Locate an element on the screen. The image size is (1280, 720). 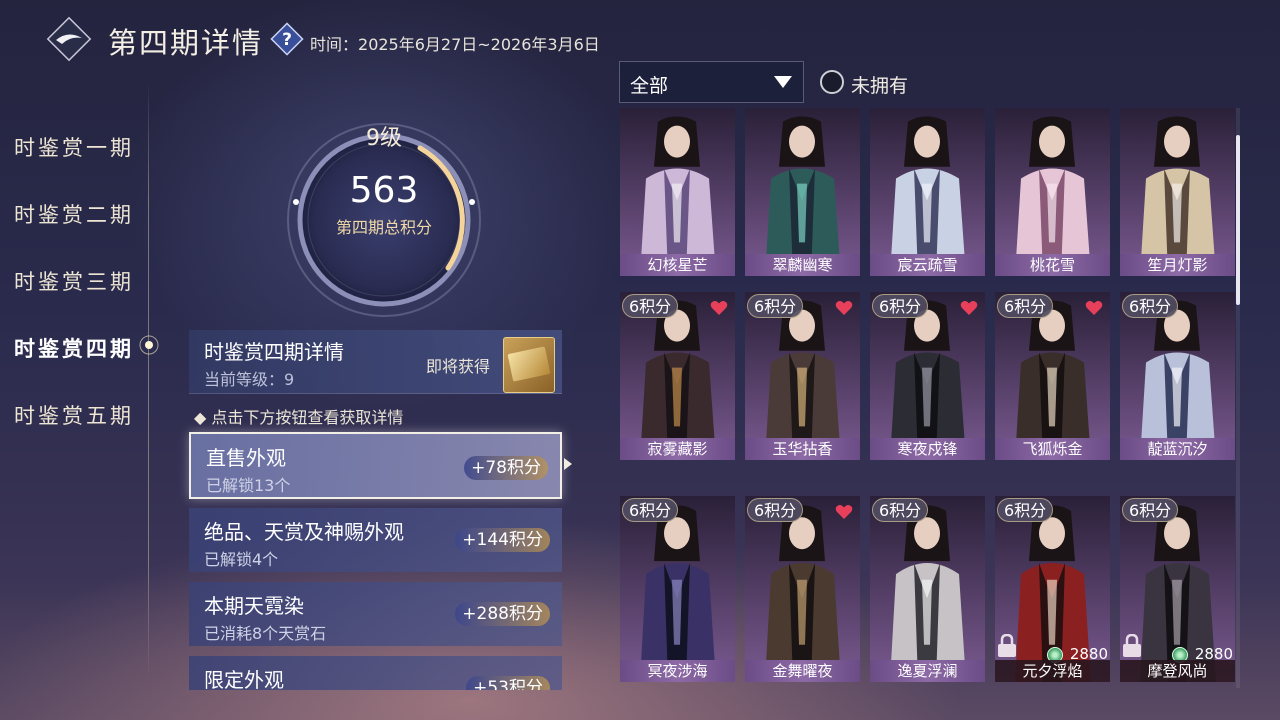
outfit-name: 元夕浮焰 is located at coordinates (1052, 671).